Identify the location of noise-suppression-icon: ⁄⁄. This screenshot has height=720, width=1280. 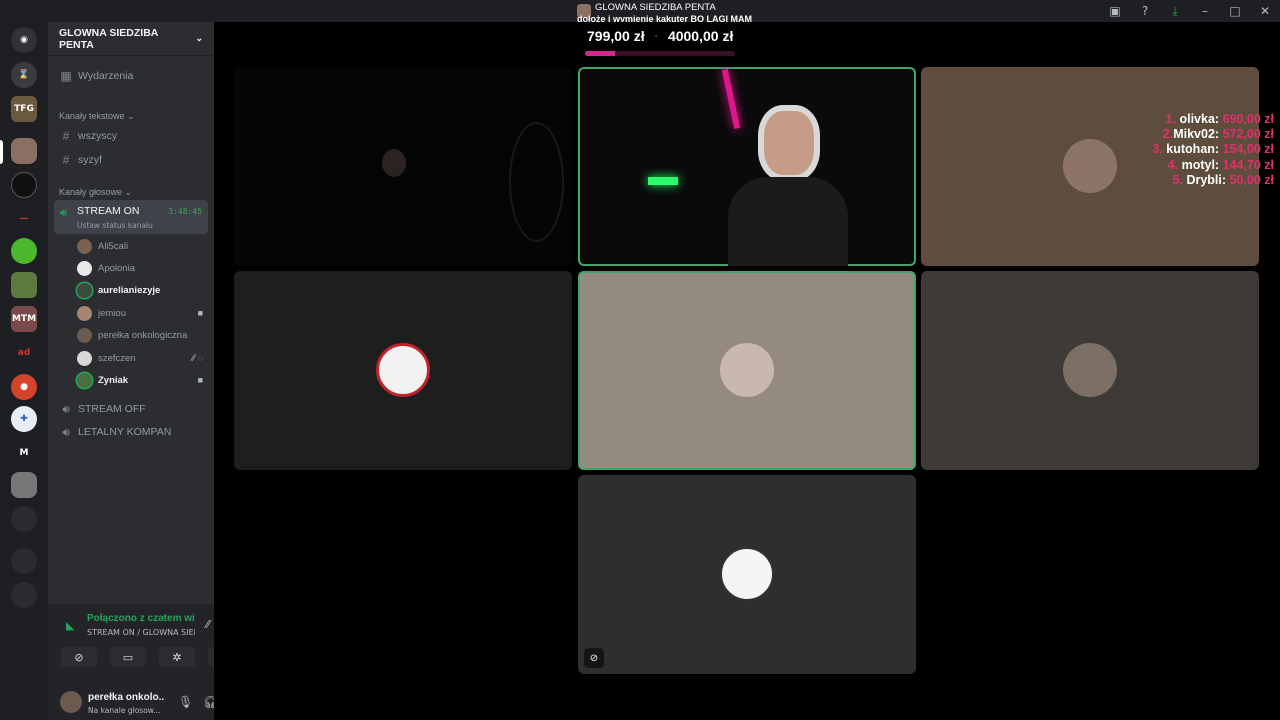
(208, 624).